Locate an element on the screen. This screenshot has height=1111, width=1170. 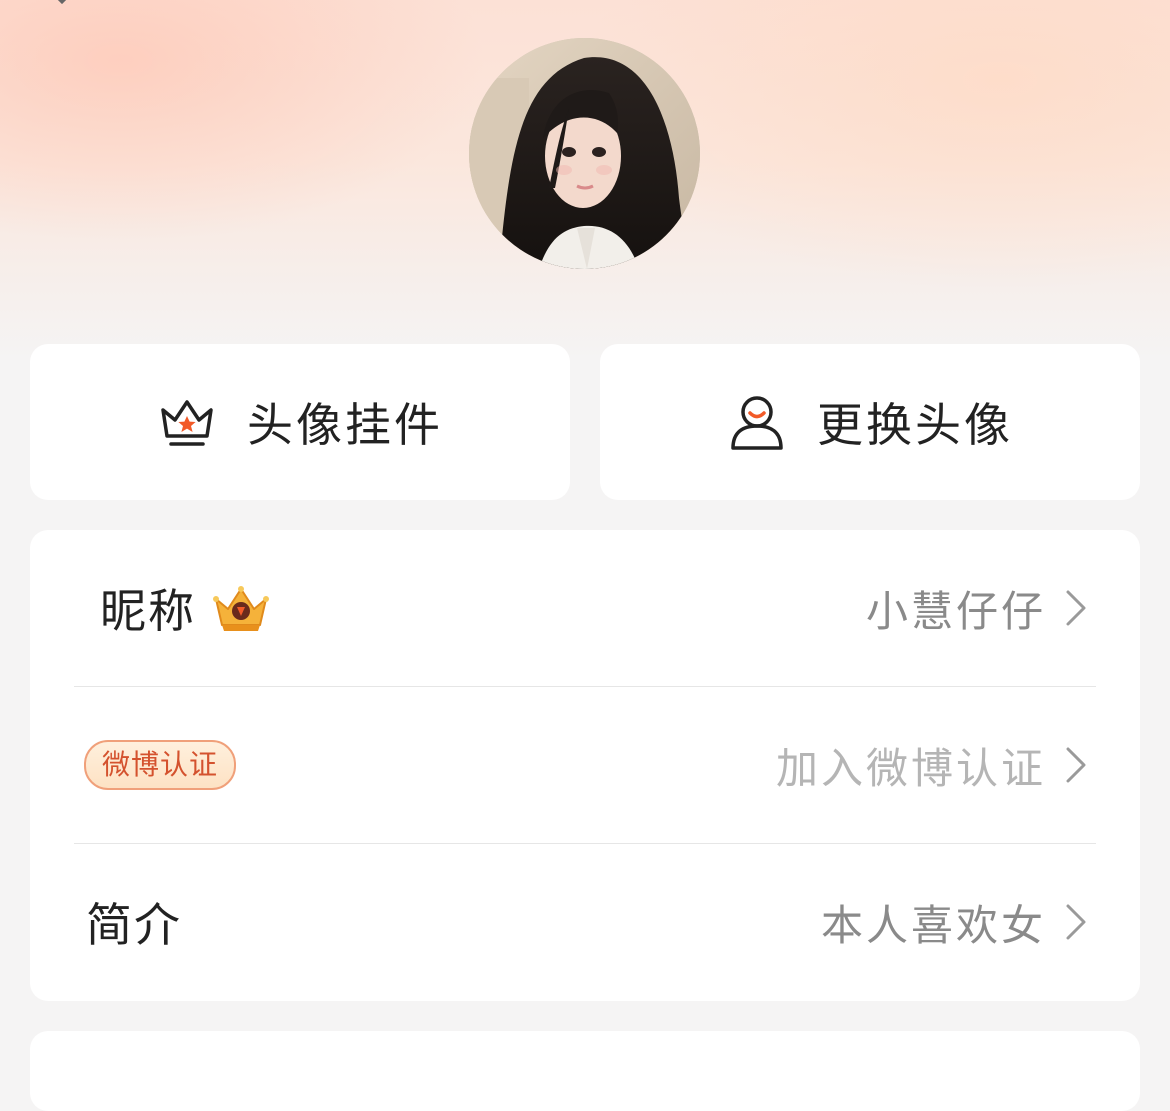
change-avatar-button: 更换头像 is located at coordinates (870, 422).